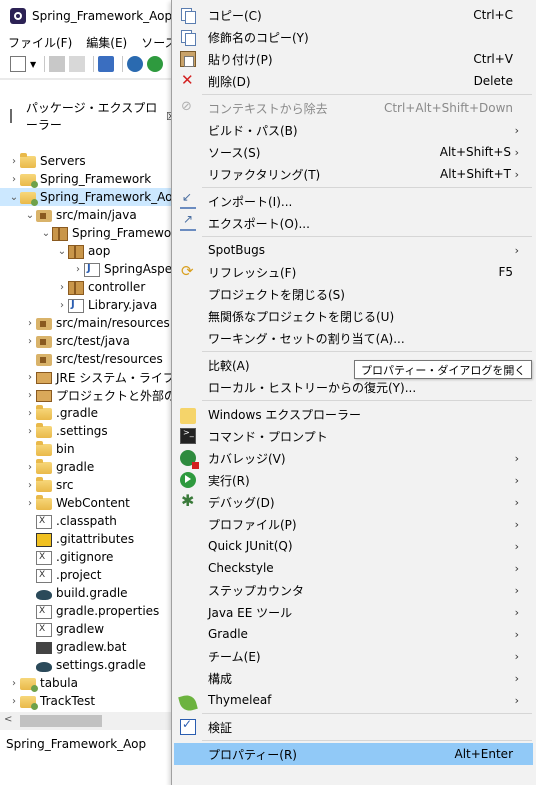 The height and width of the screenshot is (785, 536). I want to click on menu-edit: 編集(E), so click(106, 42).